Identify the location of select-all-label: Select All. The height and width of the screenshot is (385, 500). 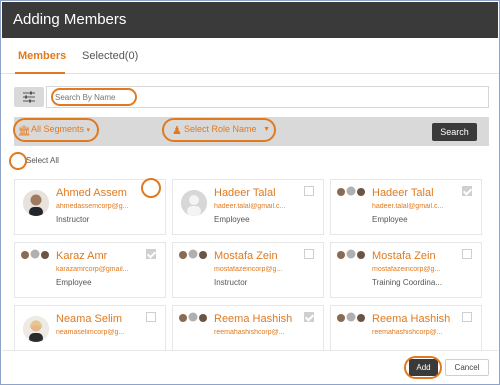
(42, 160).